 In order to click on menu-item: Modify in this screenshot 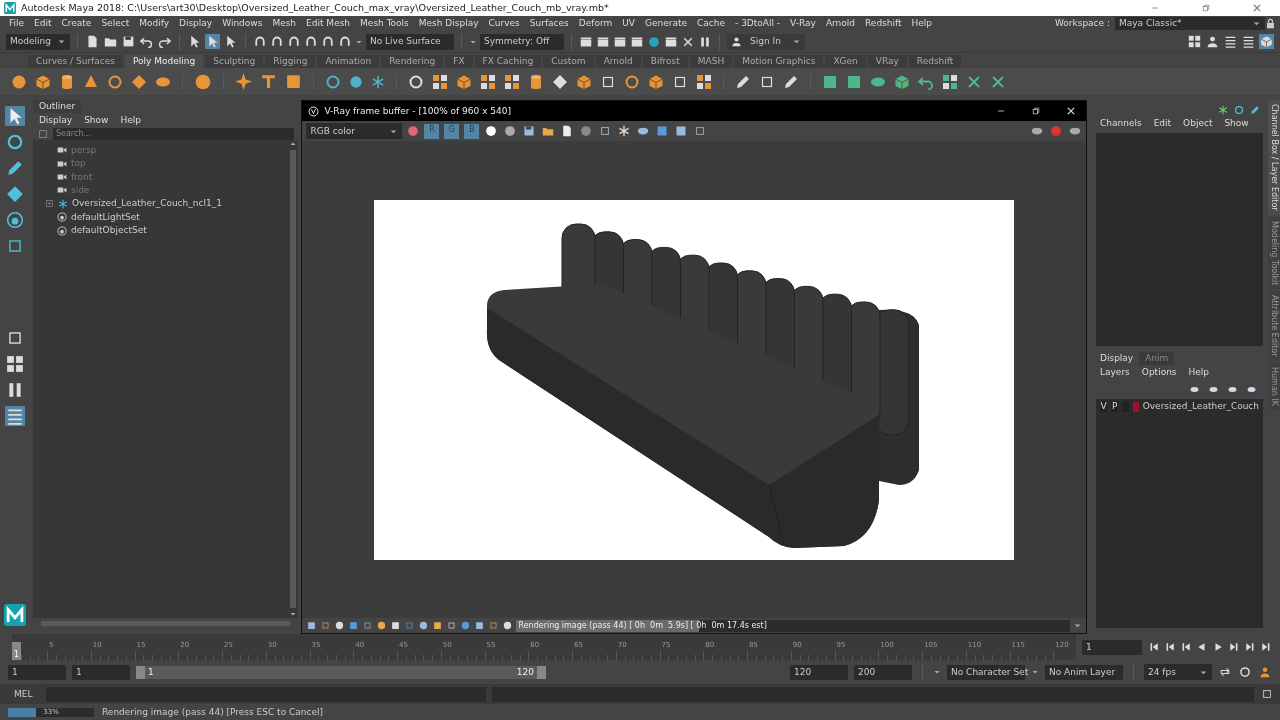, I will do `click(154, 23)`.